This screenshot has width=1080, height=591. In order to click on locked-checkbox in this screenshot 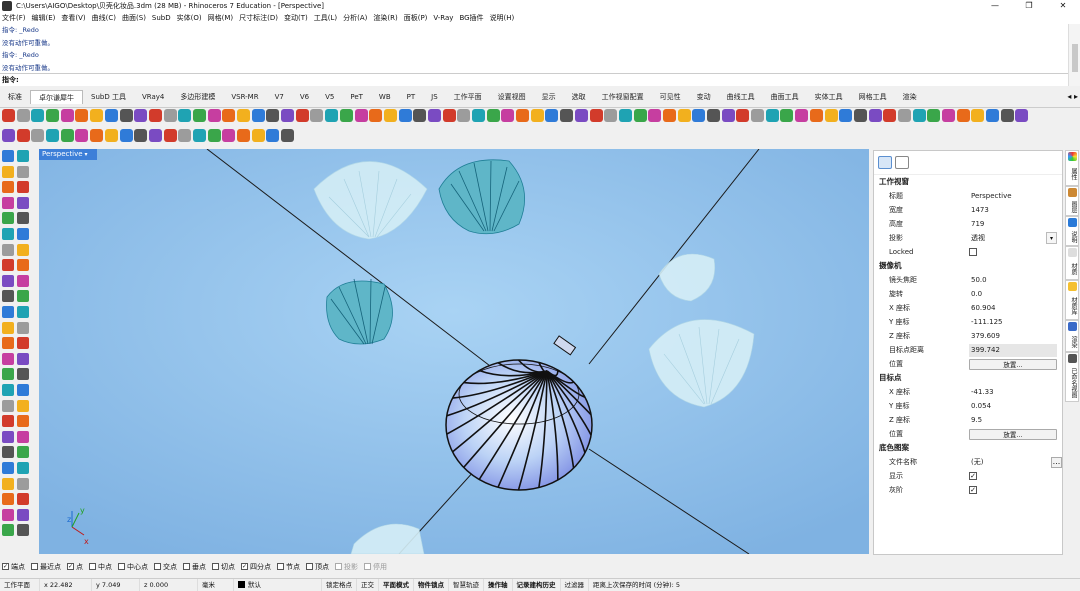, I will do `click(973, 252)`.